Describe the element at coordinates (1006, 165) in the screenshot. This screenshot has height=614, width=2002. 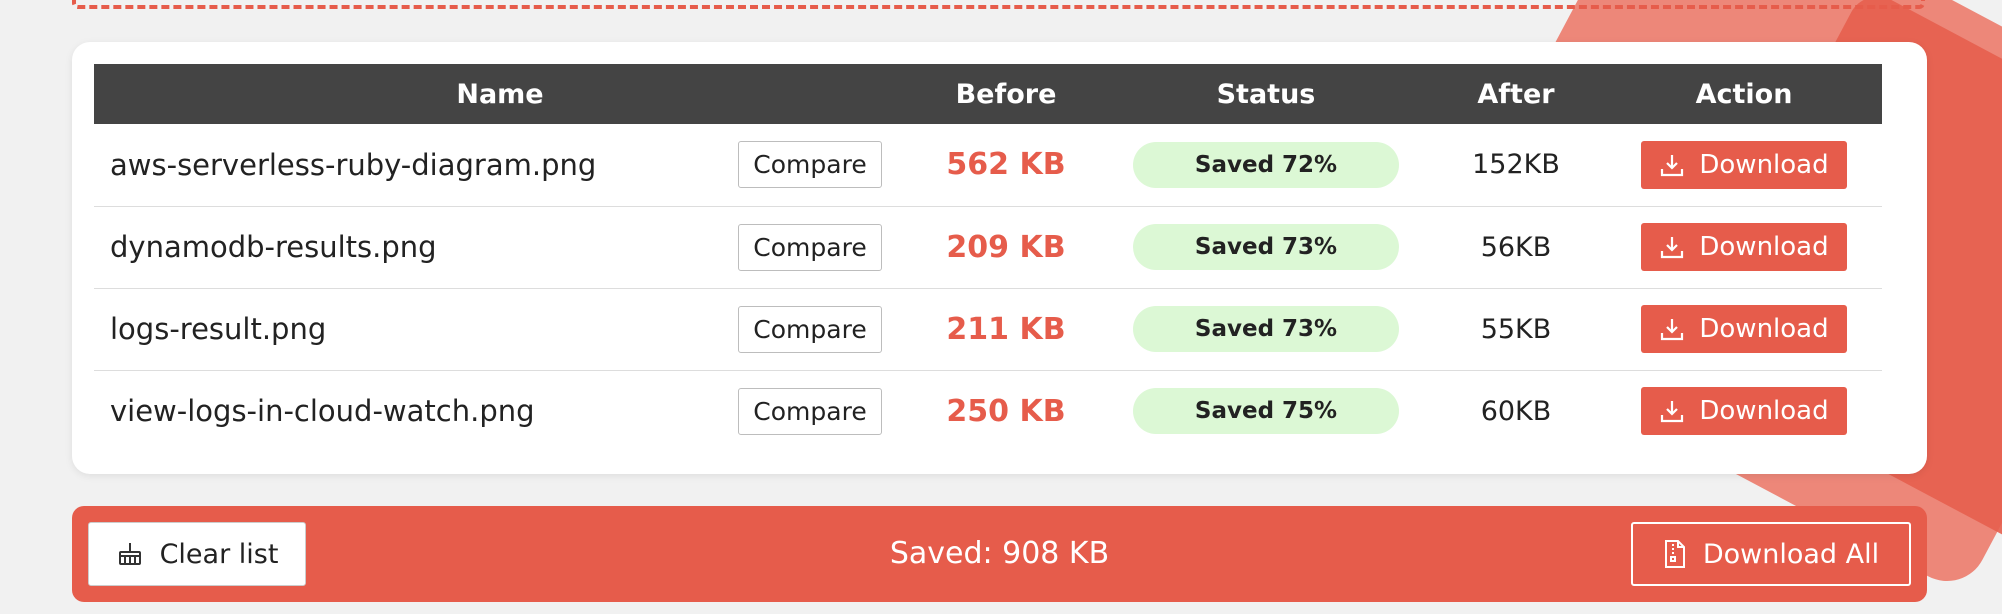
I see `size-before: 562 KB` at that location.